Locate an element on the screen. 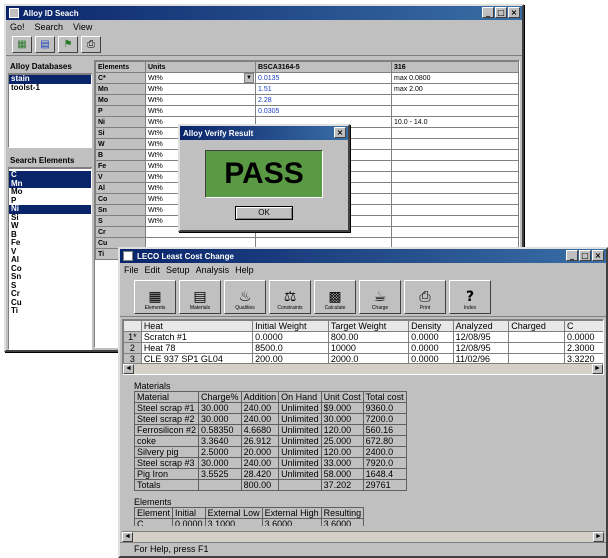 The height and width of the screenshot is (558, 608). grid-view-icon: ▦ is located at coordinates (22, 44).